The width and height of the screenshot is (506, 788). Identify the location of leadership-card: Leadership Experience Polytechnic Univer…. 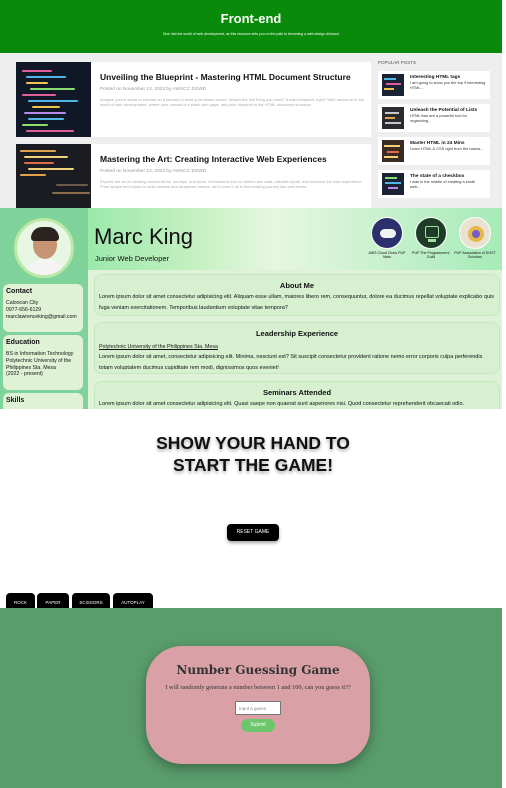
(297, 348).